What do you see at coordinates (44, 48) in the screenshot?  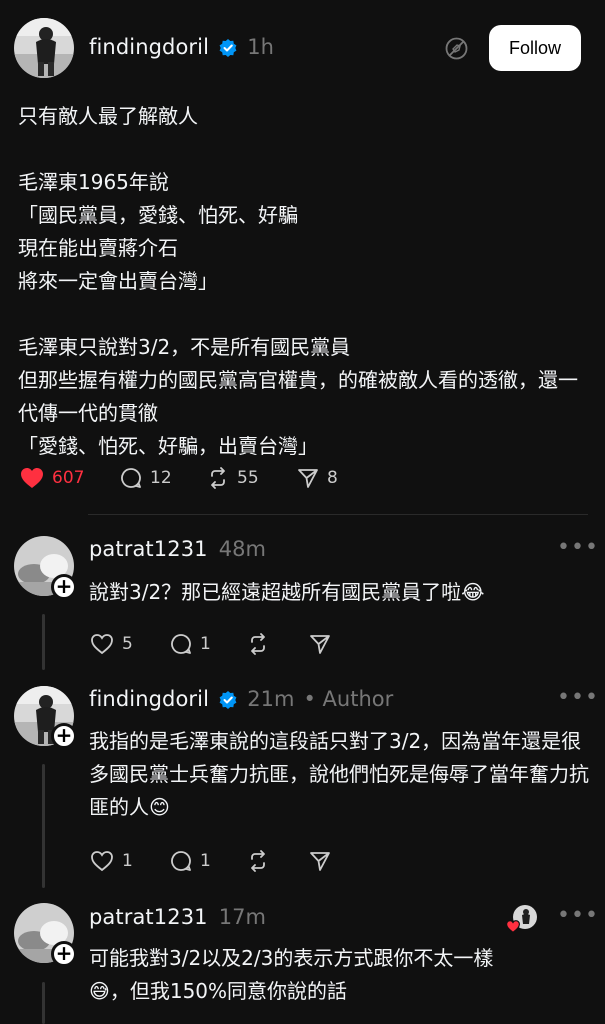 I see `post-avatar` at bounding box center [44, 48].